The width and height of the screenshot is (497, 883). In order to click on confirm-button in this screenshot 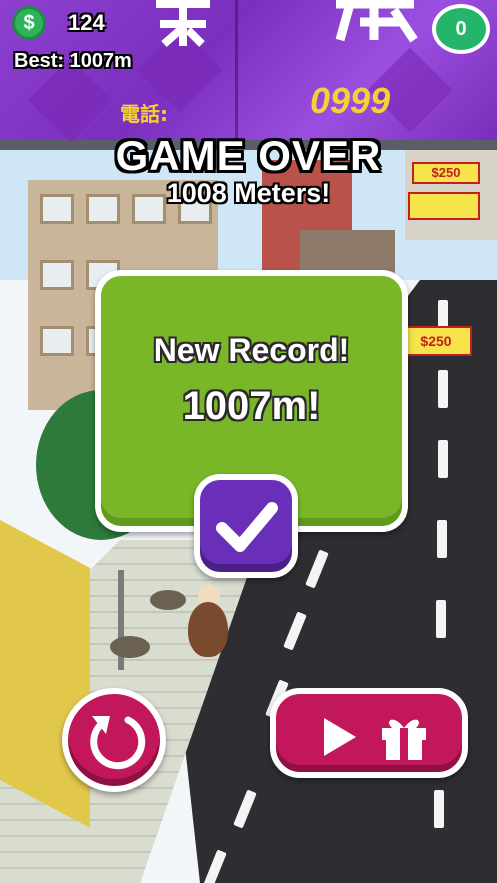, I will do `click(246, 526)`.